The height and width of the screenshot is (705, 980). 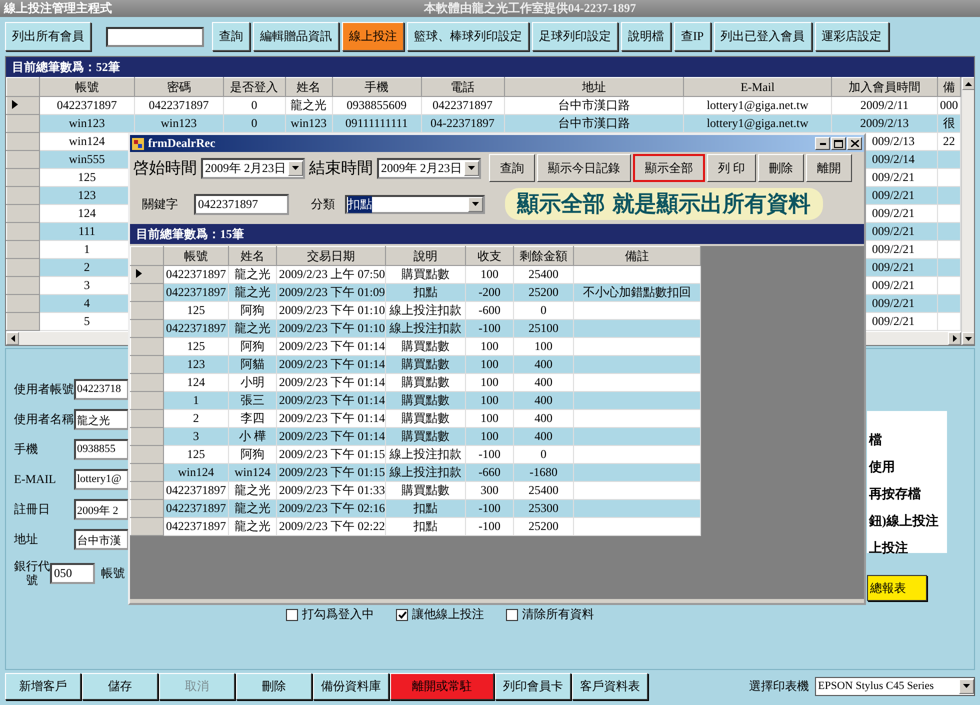 What do you see at coordinates (101, 479) in the screenshot?
I see `input-field: lottery1@` at bounding box center [101, 479].